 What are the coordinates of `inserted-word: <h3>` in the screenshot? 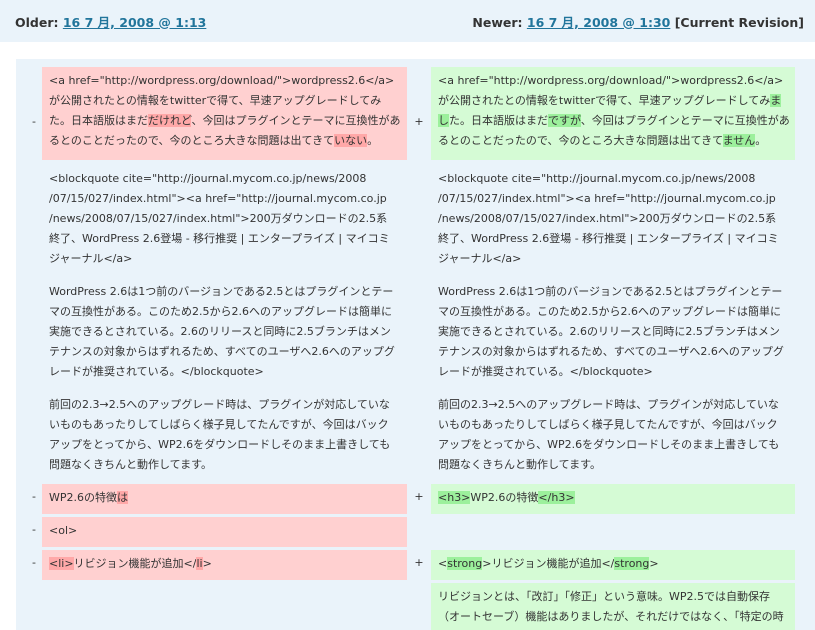 It's located at (454, 497).